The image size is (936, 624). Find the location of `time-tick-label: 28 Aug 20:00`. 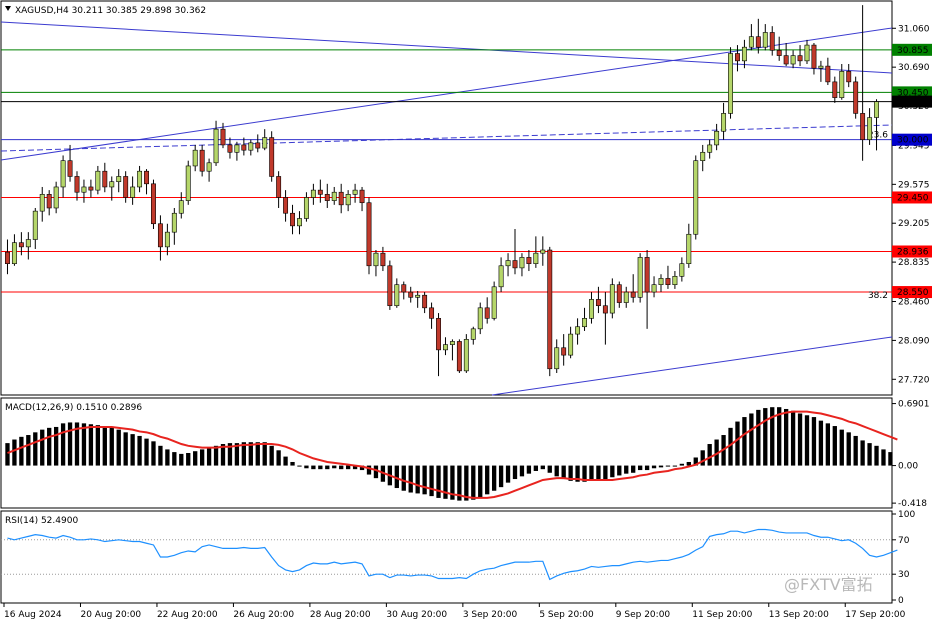

time-tick-label: 28 Aug 20:00 is located at coordinates (340, 615).